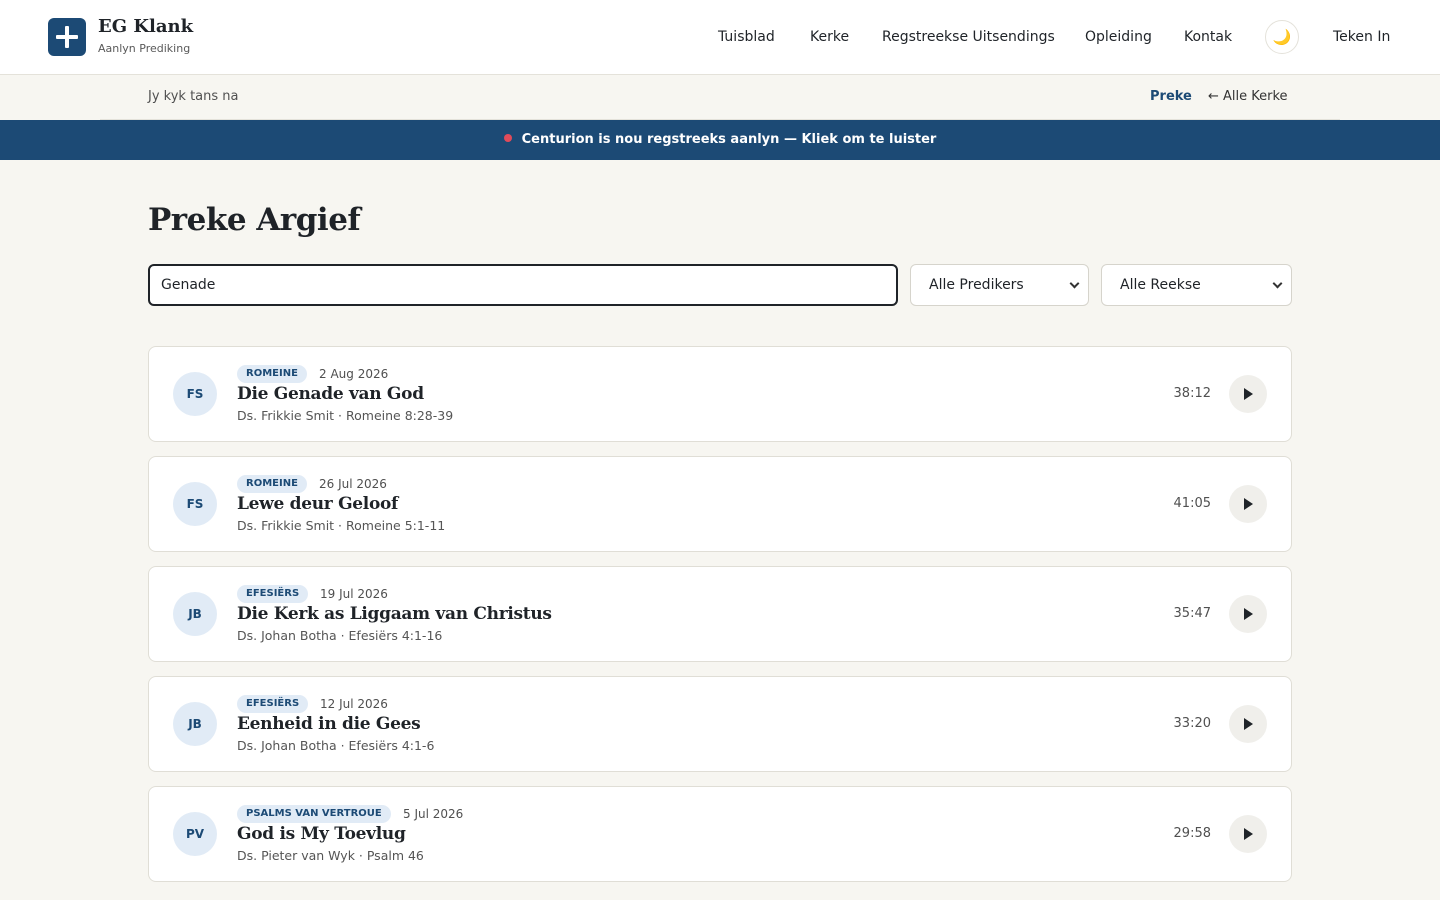 The height and width of the screenshot is (900, 1440). What do you see at coordinates (433, 814) in the screenshot?
I see `sermon-date: 5 Jul 2026` at bounding box center [433, 814].